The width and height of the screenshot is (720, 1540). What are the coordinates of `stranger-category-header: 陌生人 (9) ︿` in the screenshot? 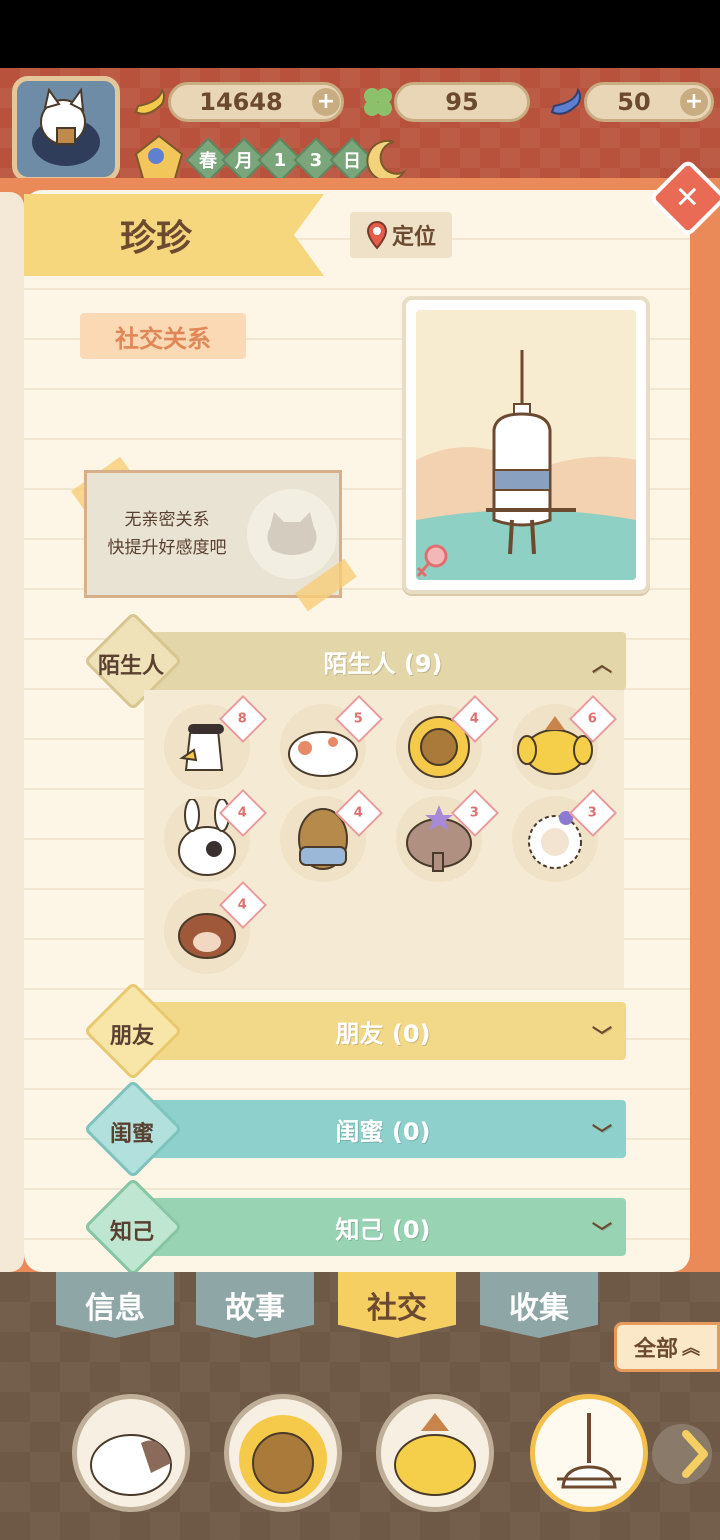 It's located at (383, 661).